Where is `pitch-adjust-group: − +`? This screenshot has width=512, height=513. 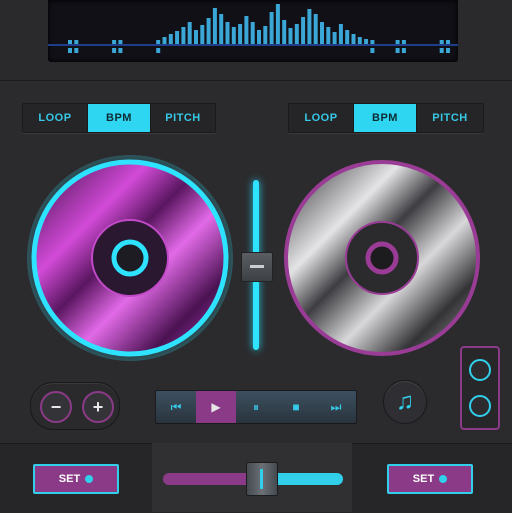
pitch-adjust-group: − + is located at coordinates (75, 406).